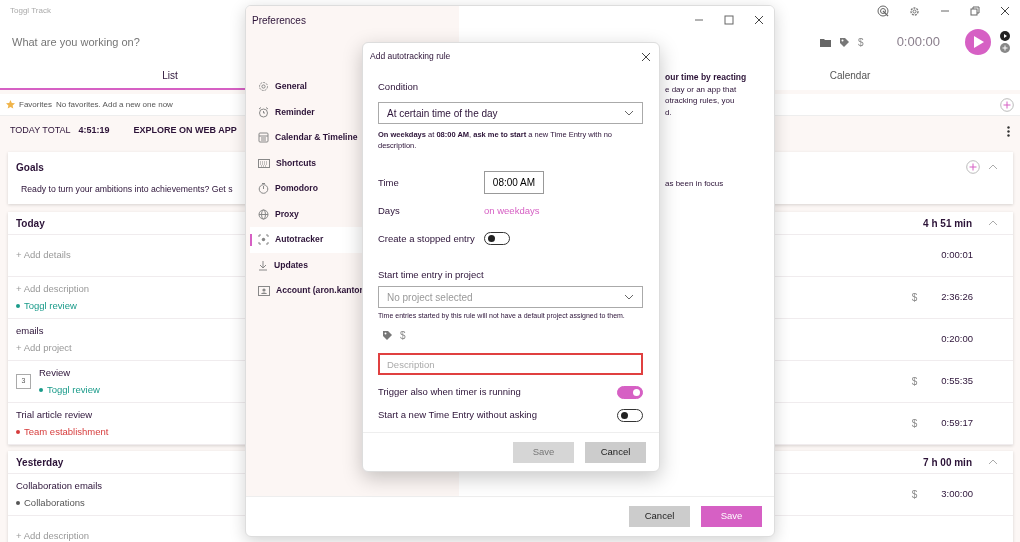  What do you see at coordinates (669, 112) in the screenshot?
I see `intro-text: d.` at bounding box center [669, 112].